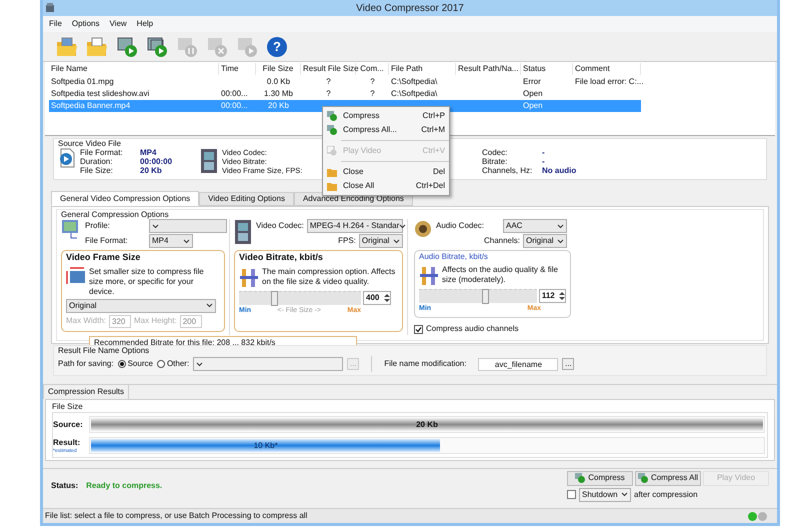  I want to click on dropdown-value: Original, so click(376, 241).